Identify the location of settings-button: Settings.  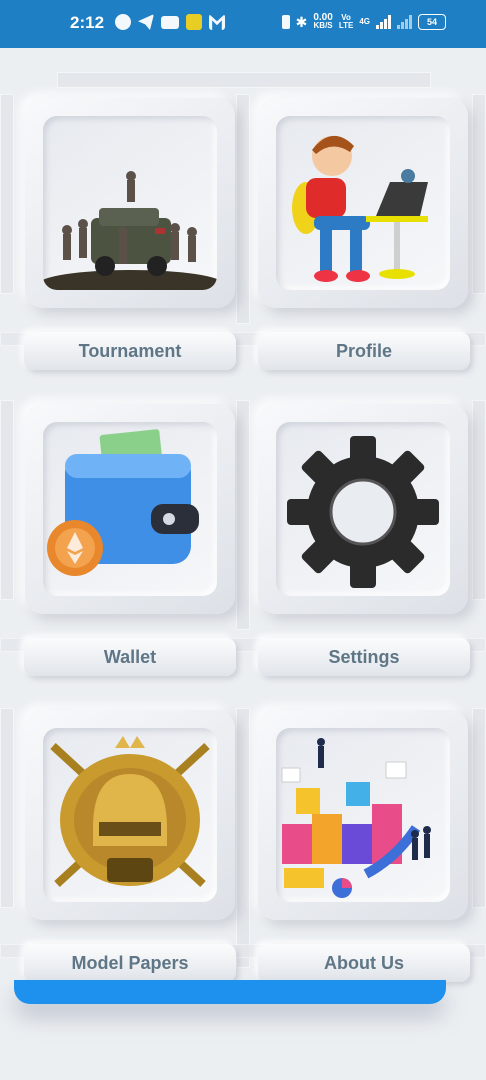
(364, 657).